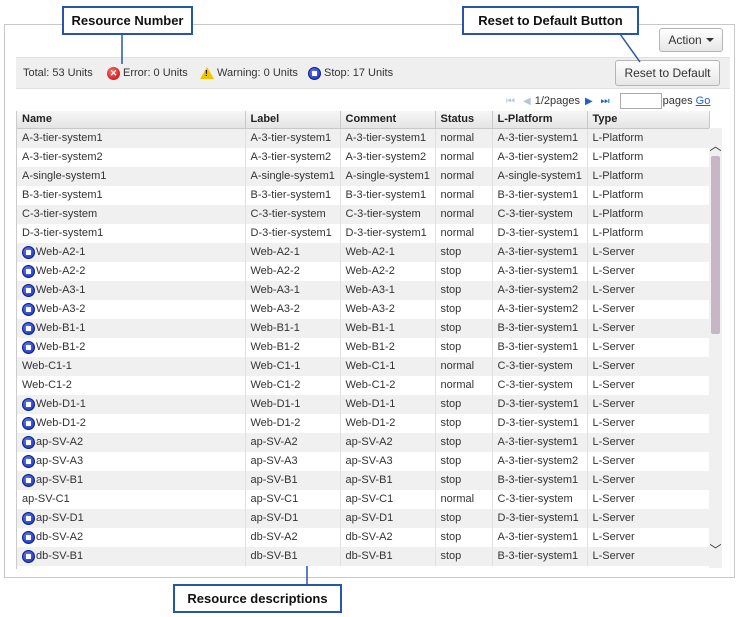 The height and width of the screenshot is (617, 739). I want to click on callout-line-reset-default, so click(630, 48).